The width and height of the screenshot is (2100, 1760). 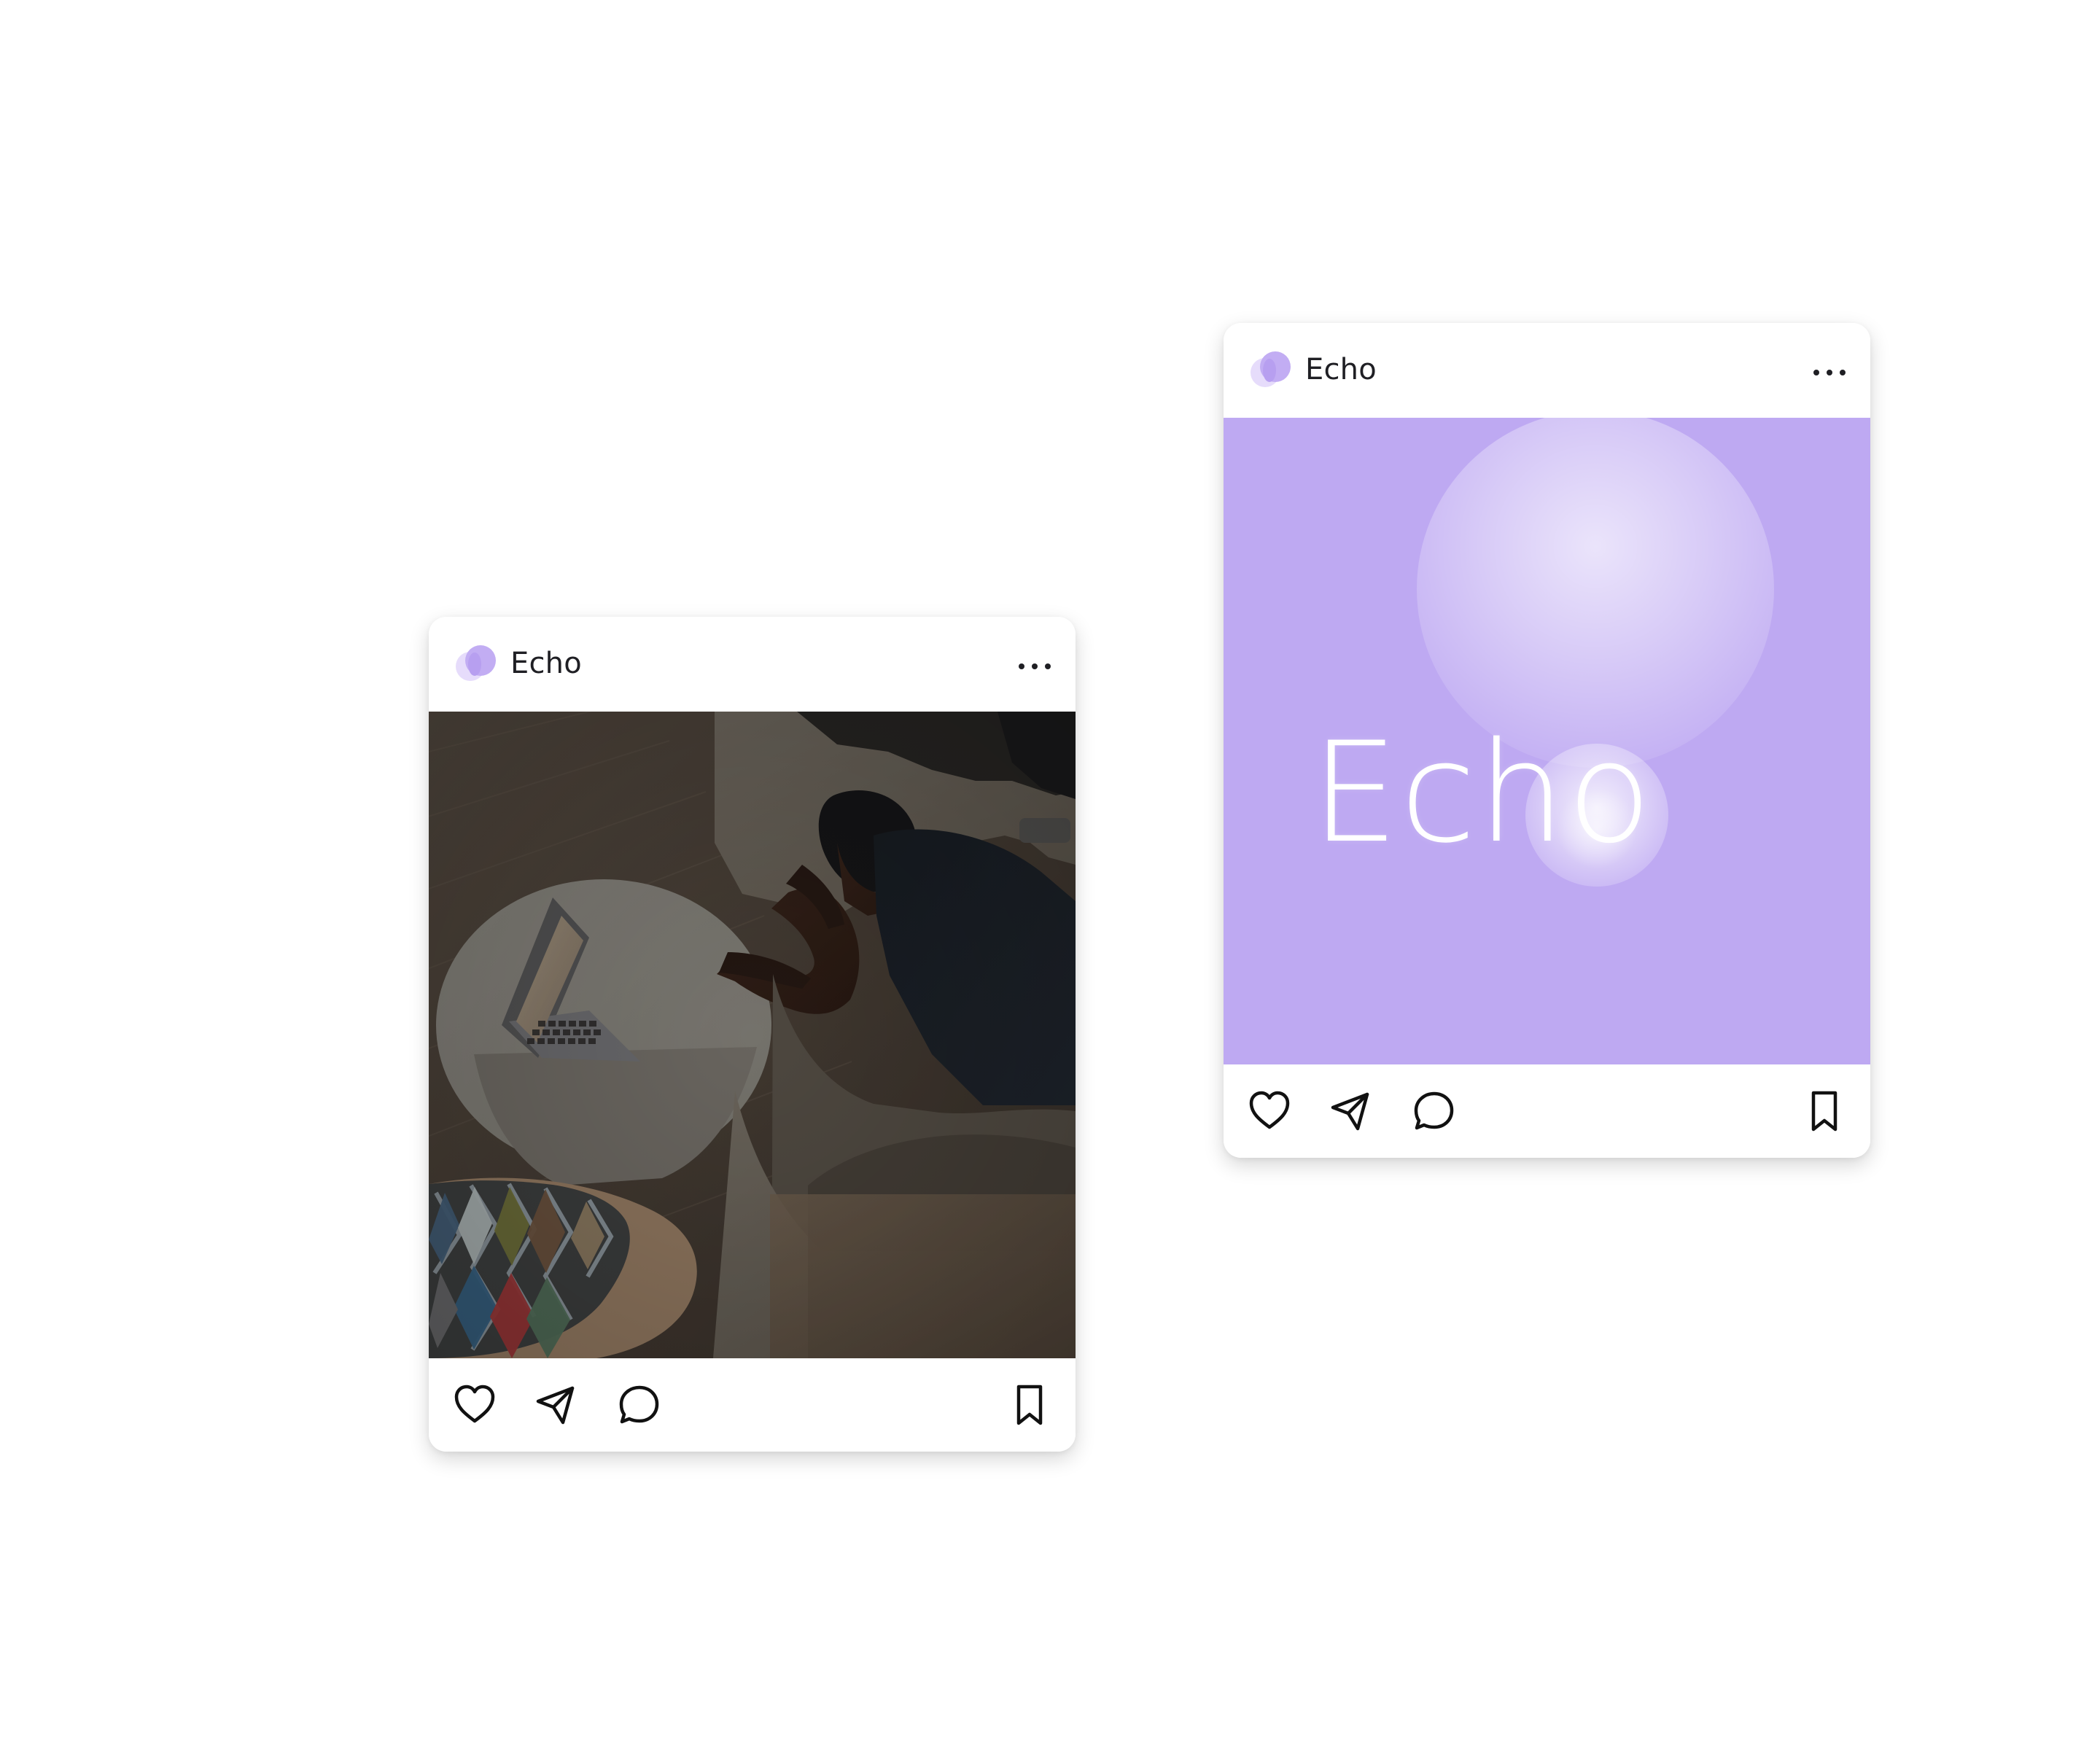 I want to click on social-post-card-photo: Echo, so click(x=752, y=1034).